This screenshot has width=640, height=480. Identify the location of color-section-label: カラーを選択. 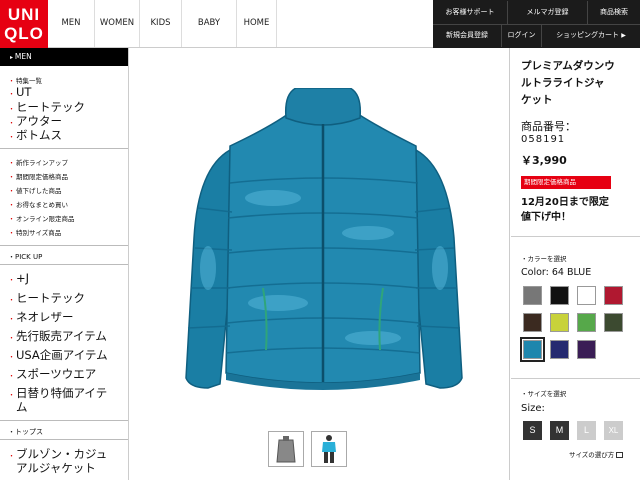
(547, 259).